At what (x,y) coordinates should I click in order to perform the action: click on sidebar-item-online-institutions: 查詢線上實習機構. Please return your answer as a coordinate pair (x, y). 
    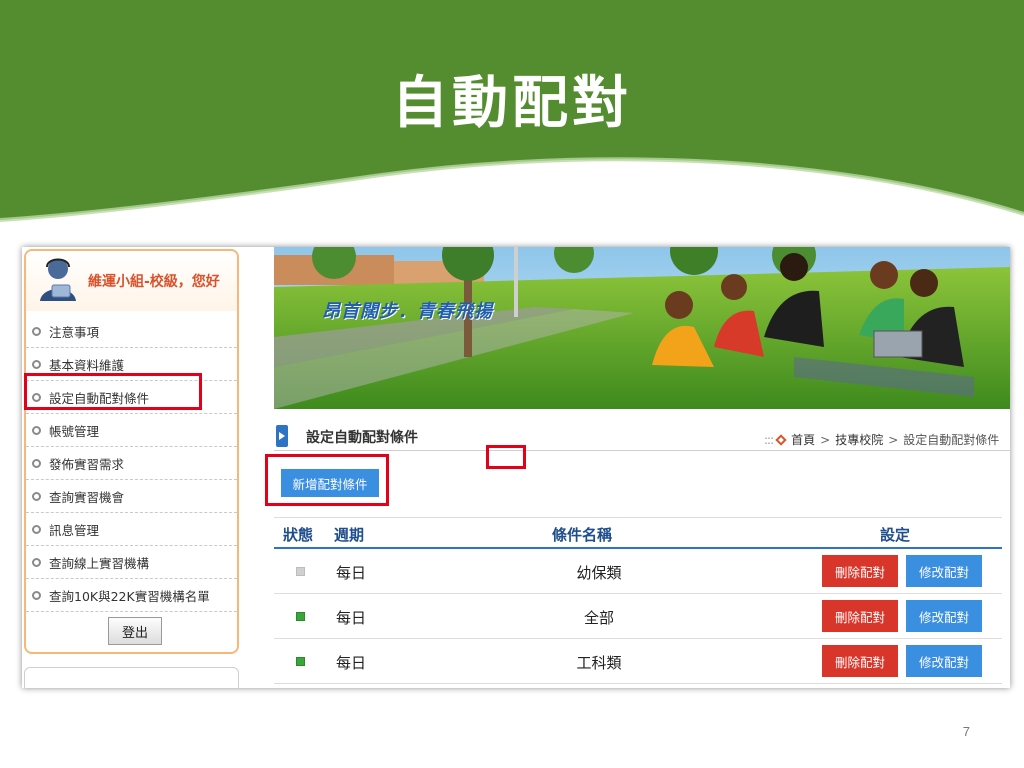
    Looking at the image, I should click on (131, 562).